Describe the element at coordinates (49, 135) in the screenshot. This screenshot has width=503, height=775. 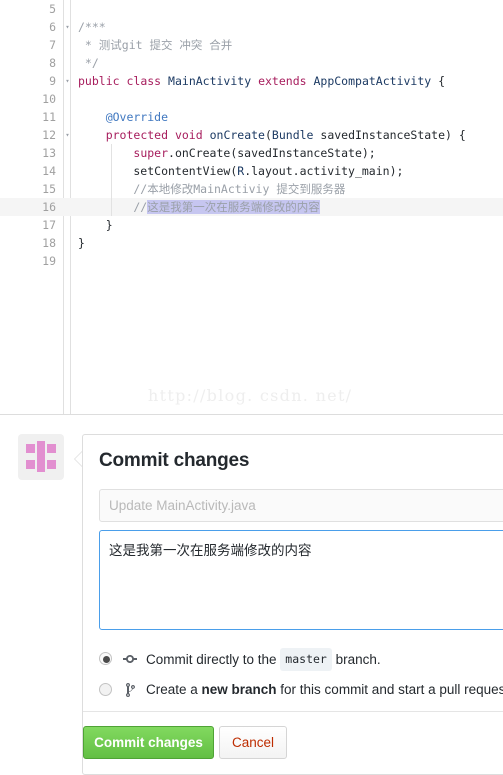
I see `line-number: 12` at that location.